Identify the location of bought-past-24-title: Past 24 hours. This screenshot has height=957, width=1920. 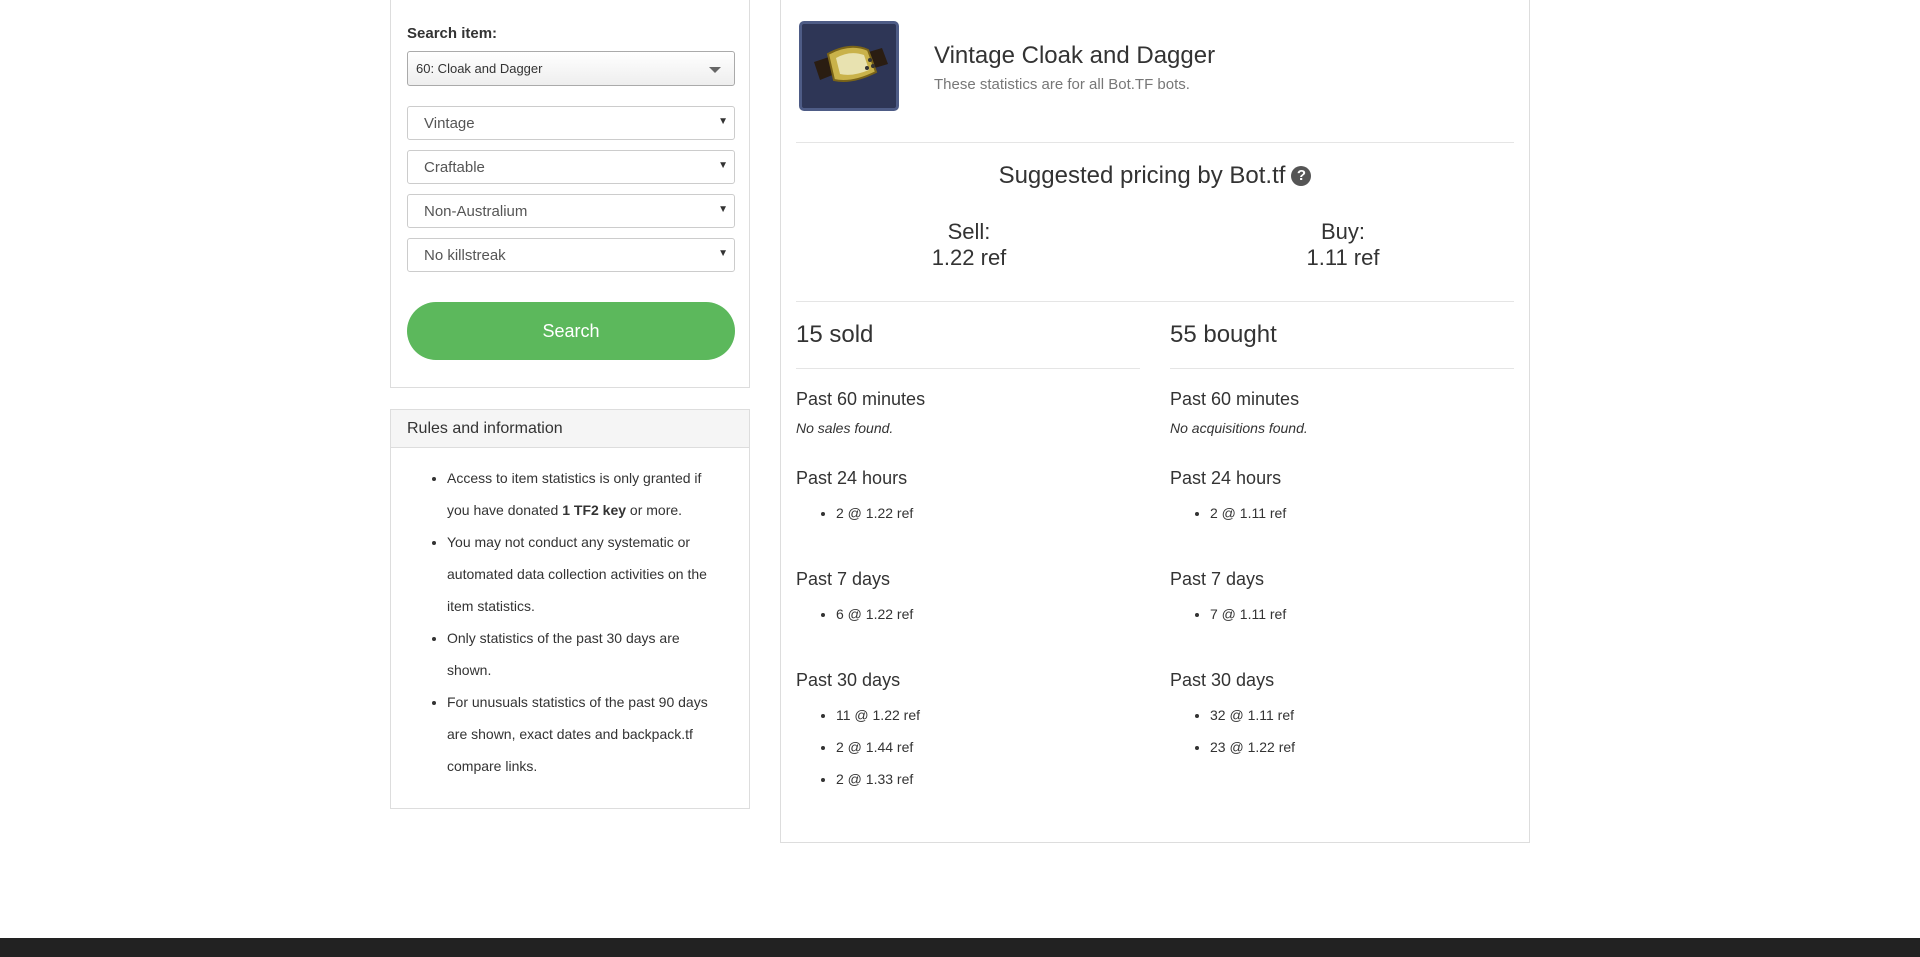
(1226, 478).